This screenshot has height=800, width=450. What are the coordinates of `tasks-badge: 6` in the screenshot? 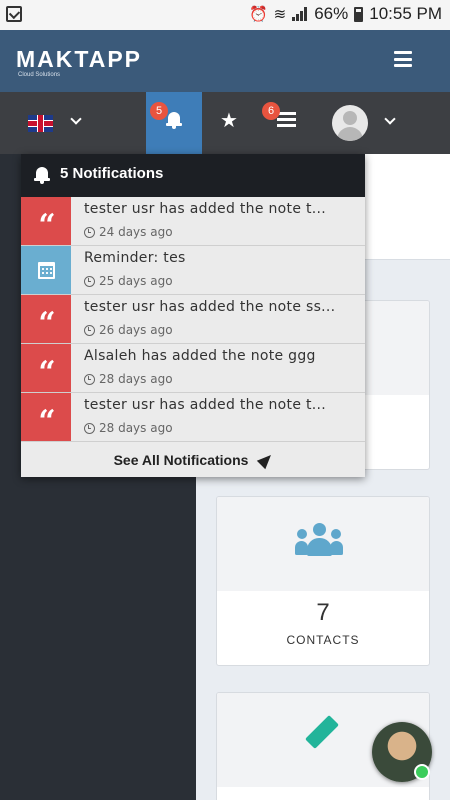 It's located at (271, 111).